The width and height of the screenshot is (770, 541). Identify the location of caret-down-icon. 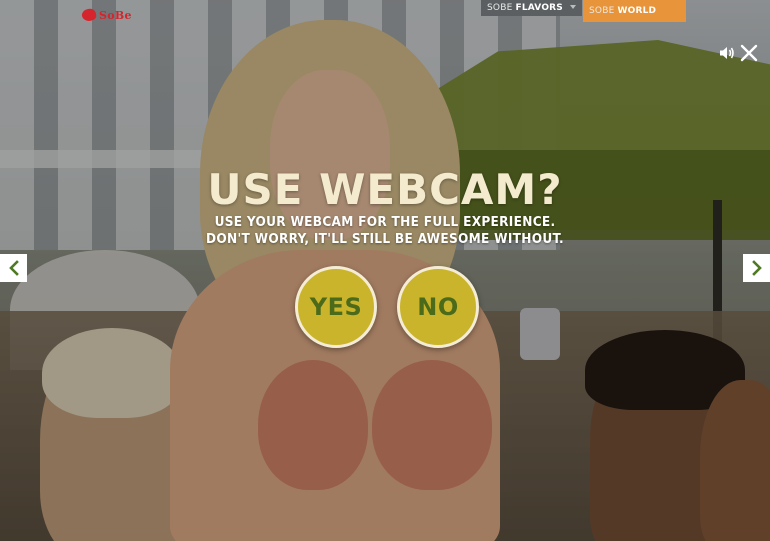
(573, 7).